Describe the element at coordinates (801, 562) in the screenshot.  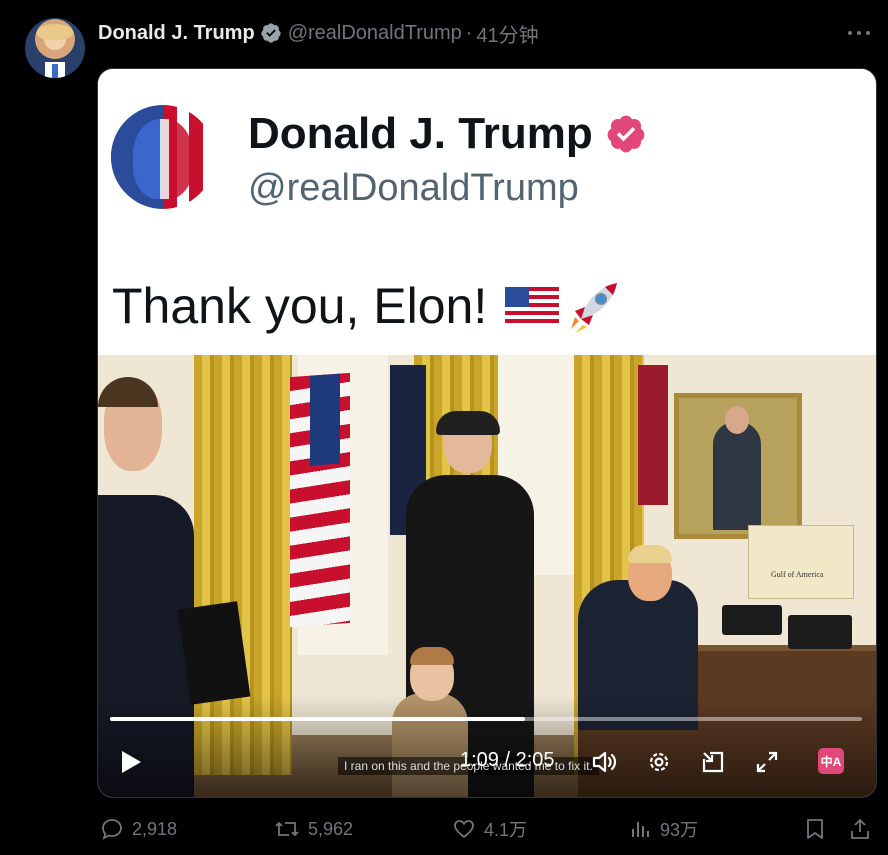
I see `gulf-of-america-sign: Gulf of America` at that location.